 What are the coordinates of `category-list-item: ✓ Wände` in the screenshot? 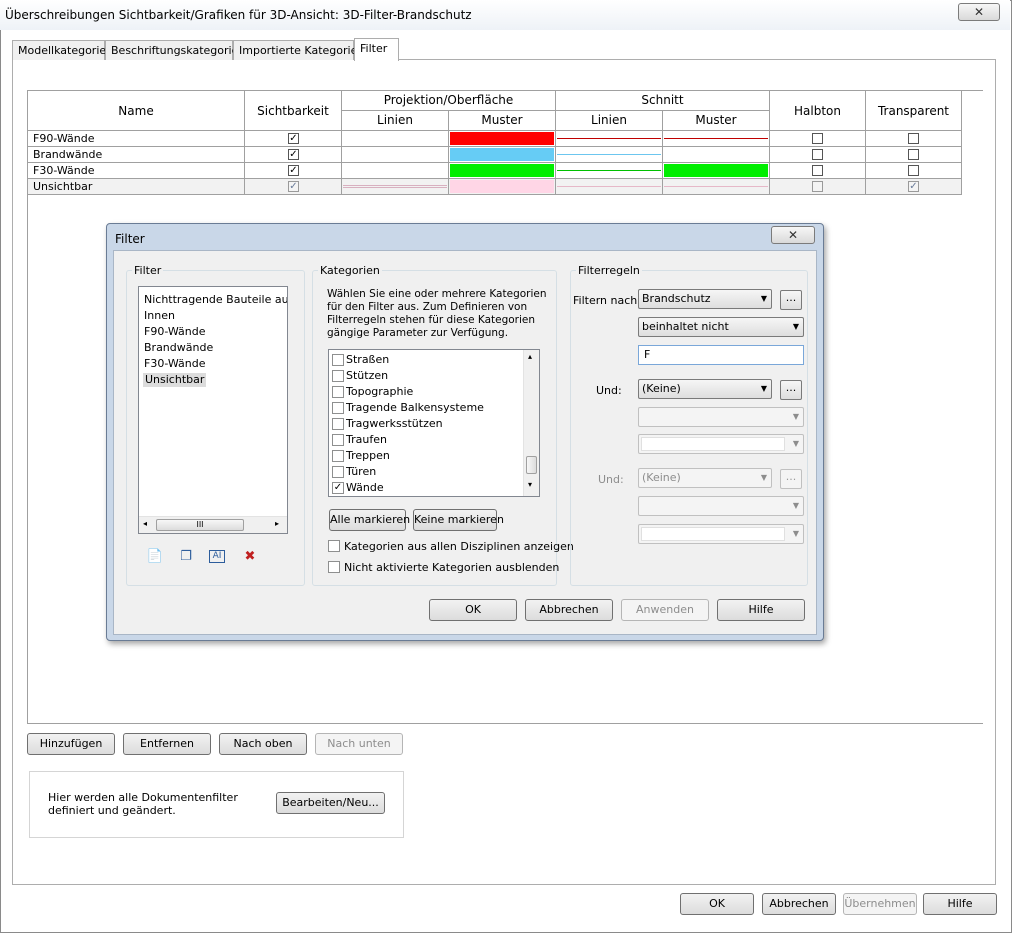 It's located at (427, 488).